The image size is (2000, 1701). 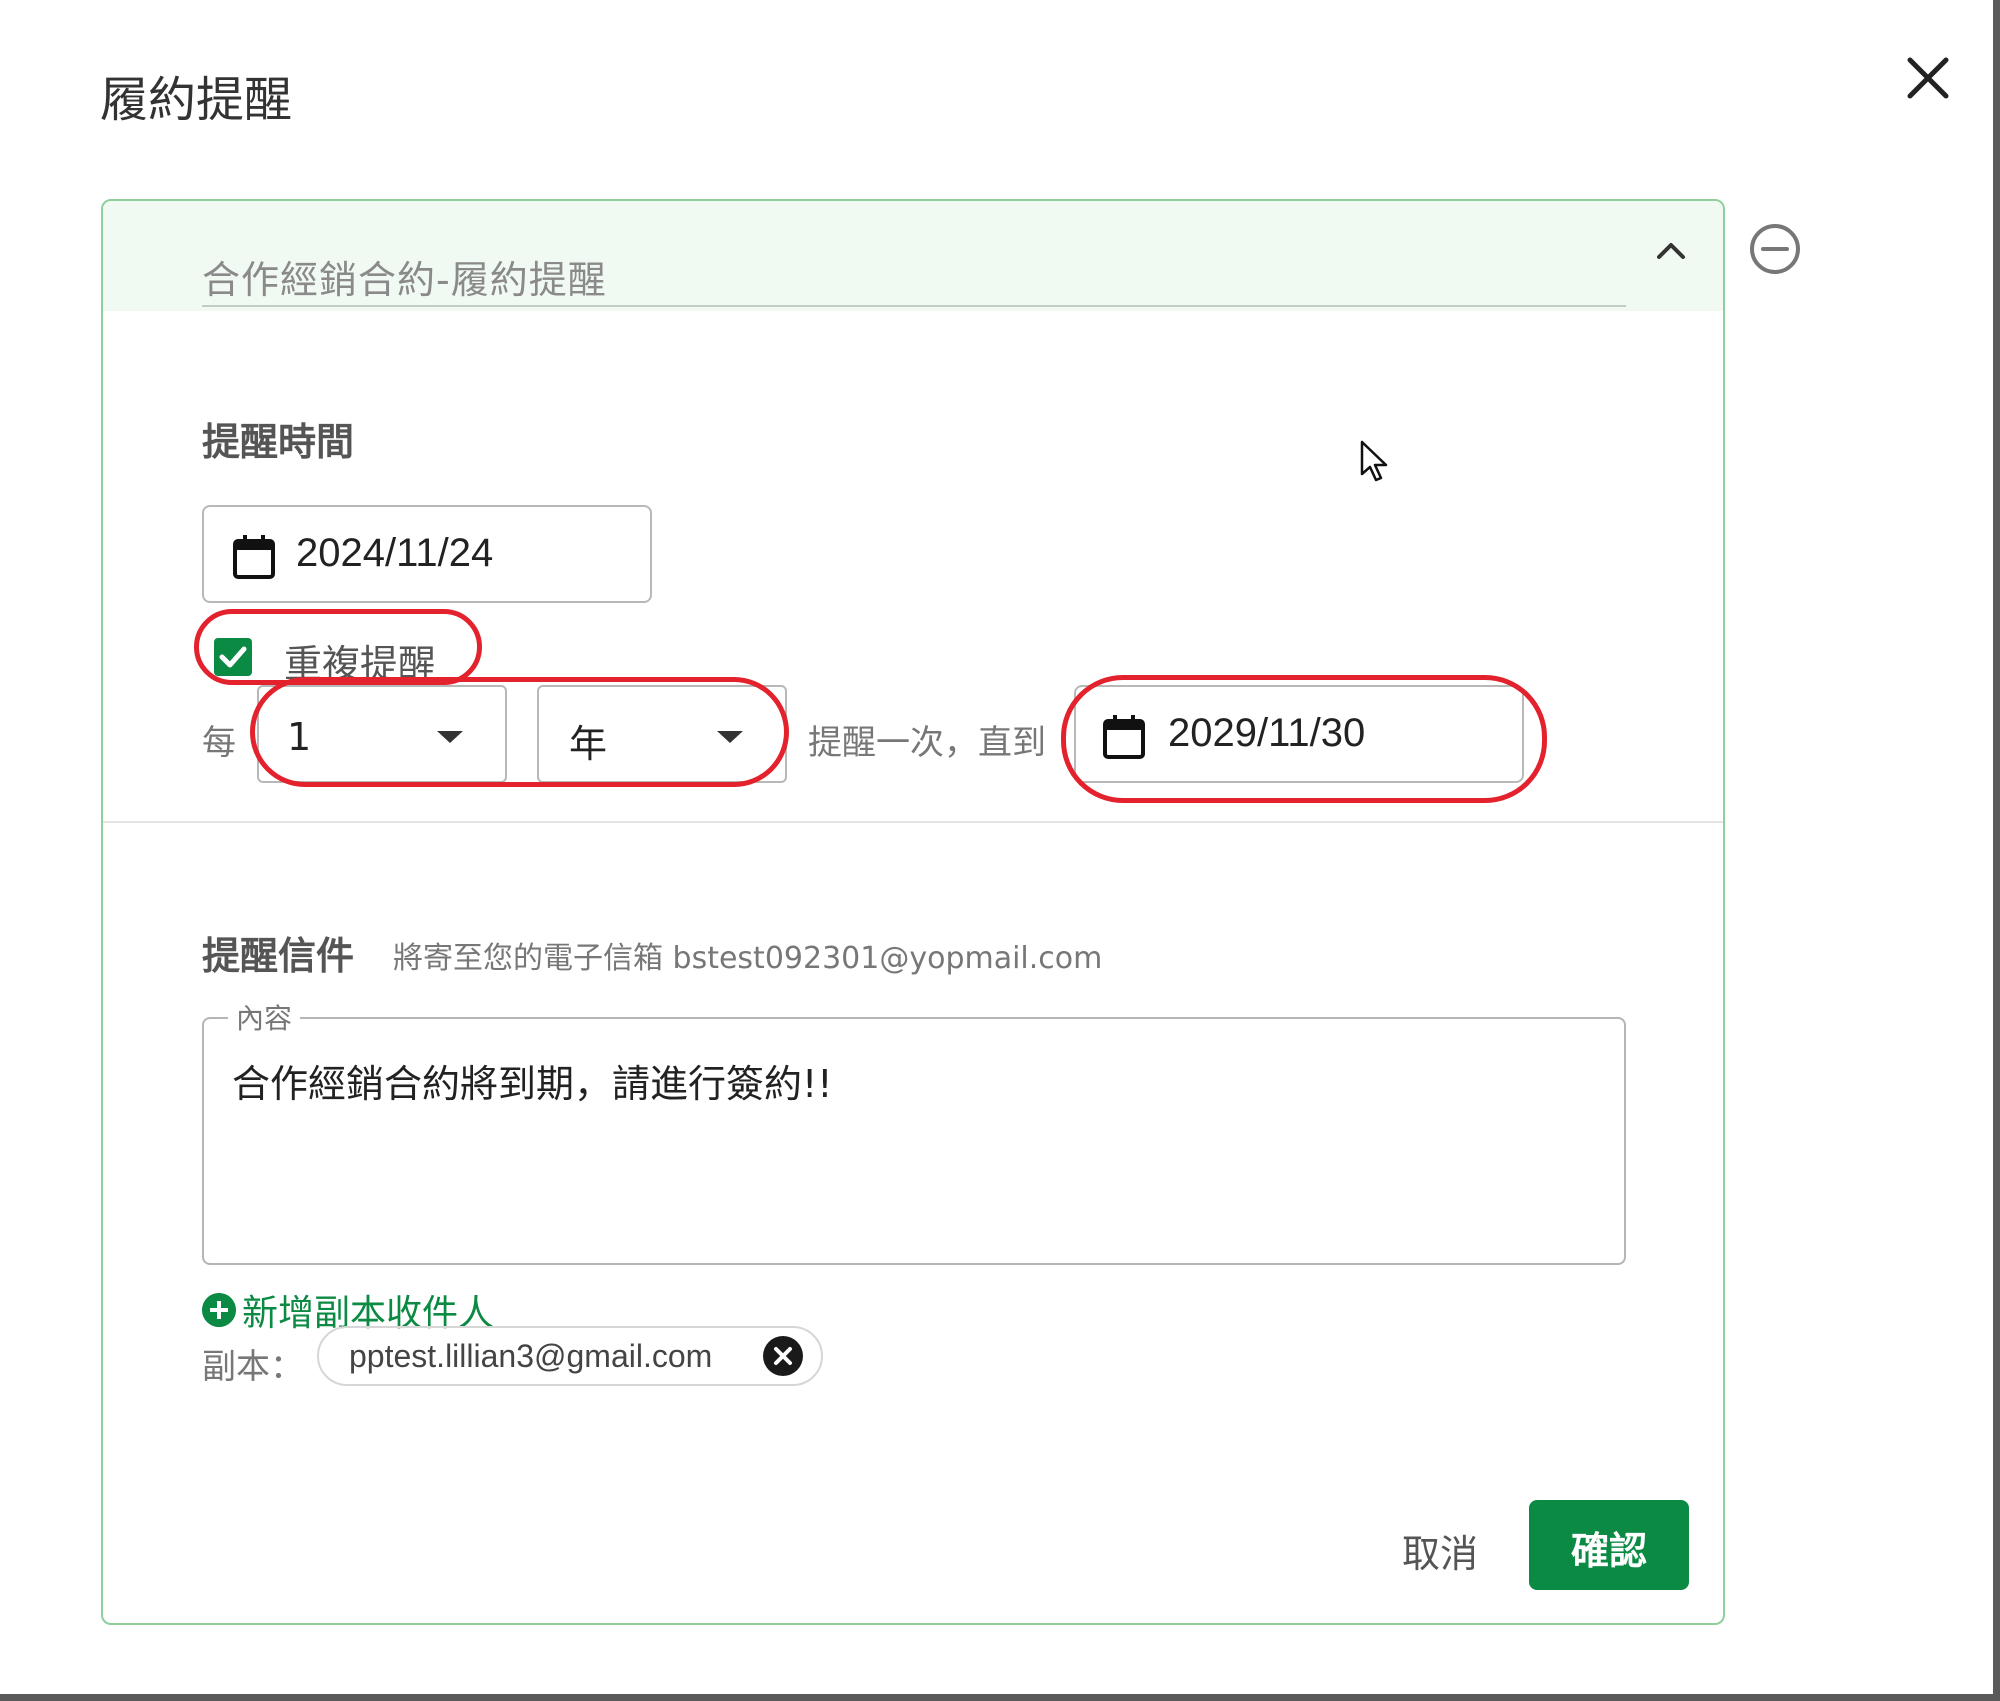 I want to click on check-icon, so click(x=233, y=657).